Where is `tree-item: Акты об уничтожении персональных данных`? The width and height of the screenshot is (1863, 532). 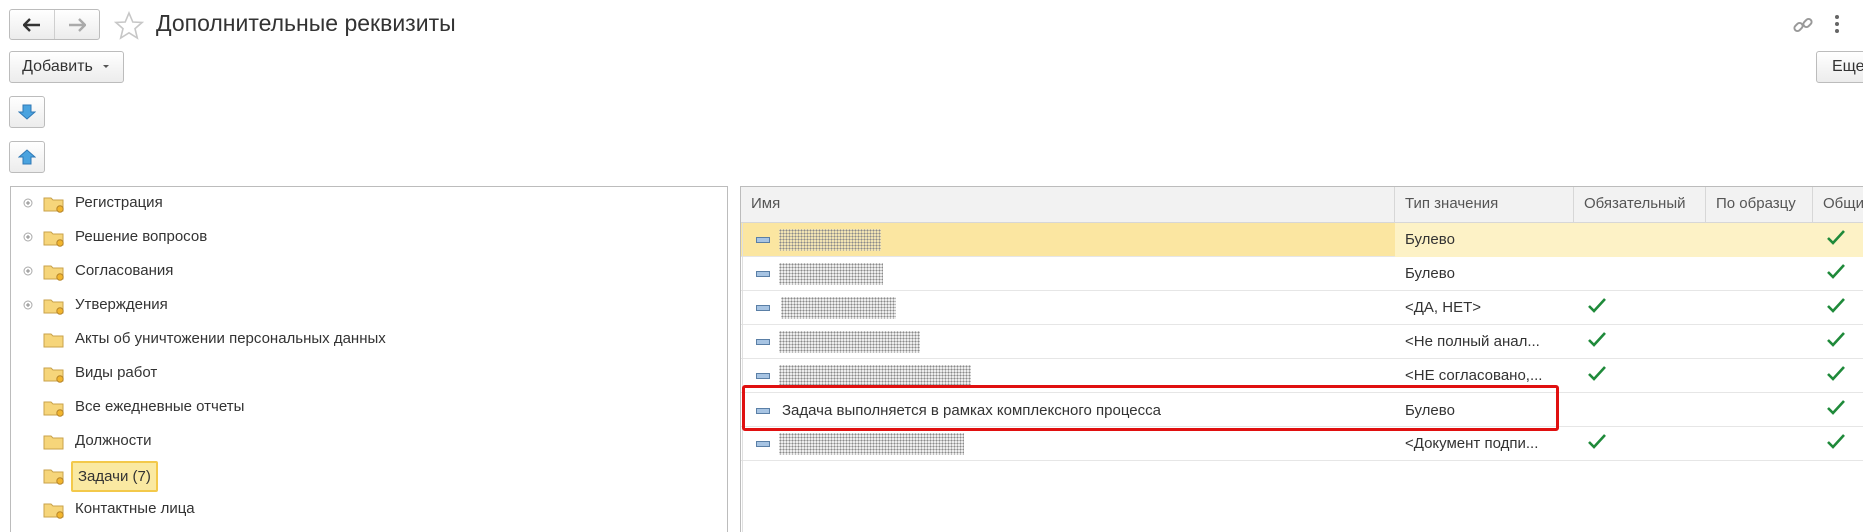
tree-item: Акты об уничтожении персональных данных is located at coordinates (369, 340).